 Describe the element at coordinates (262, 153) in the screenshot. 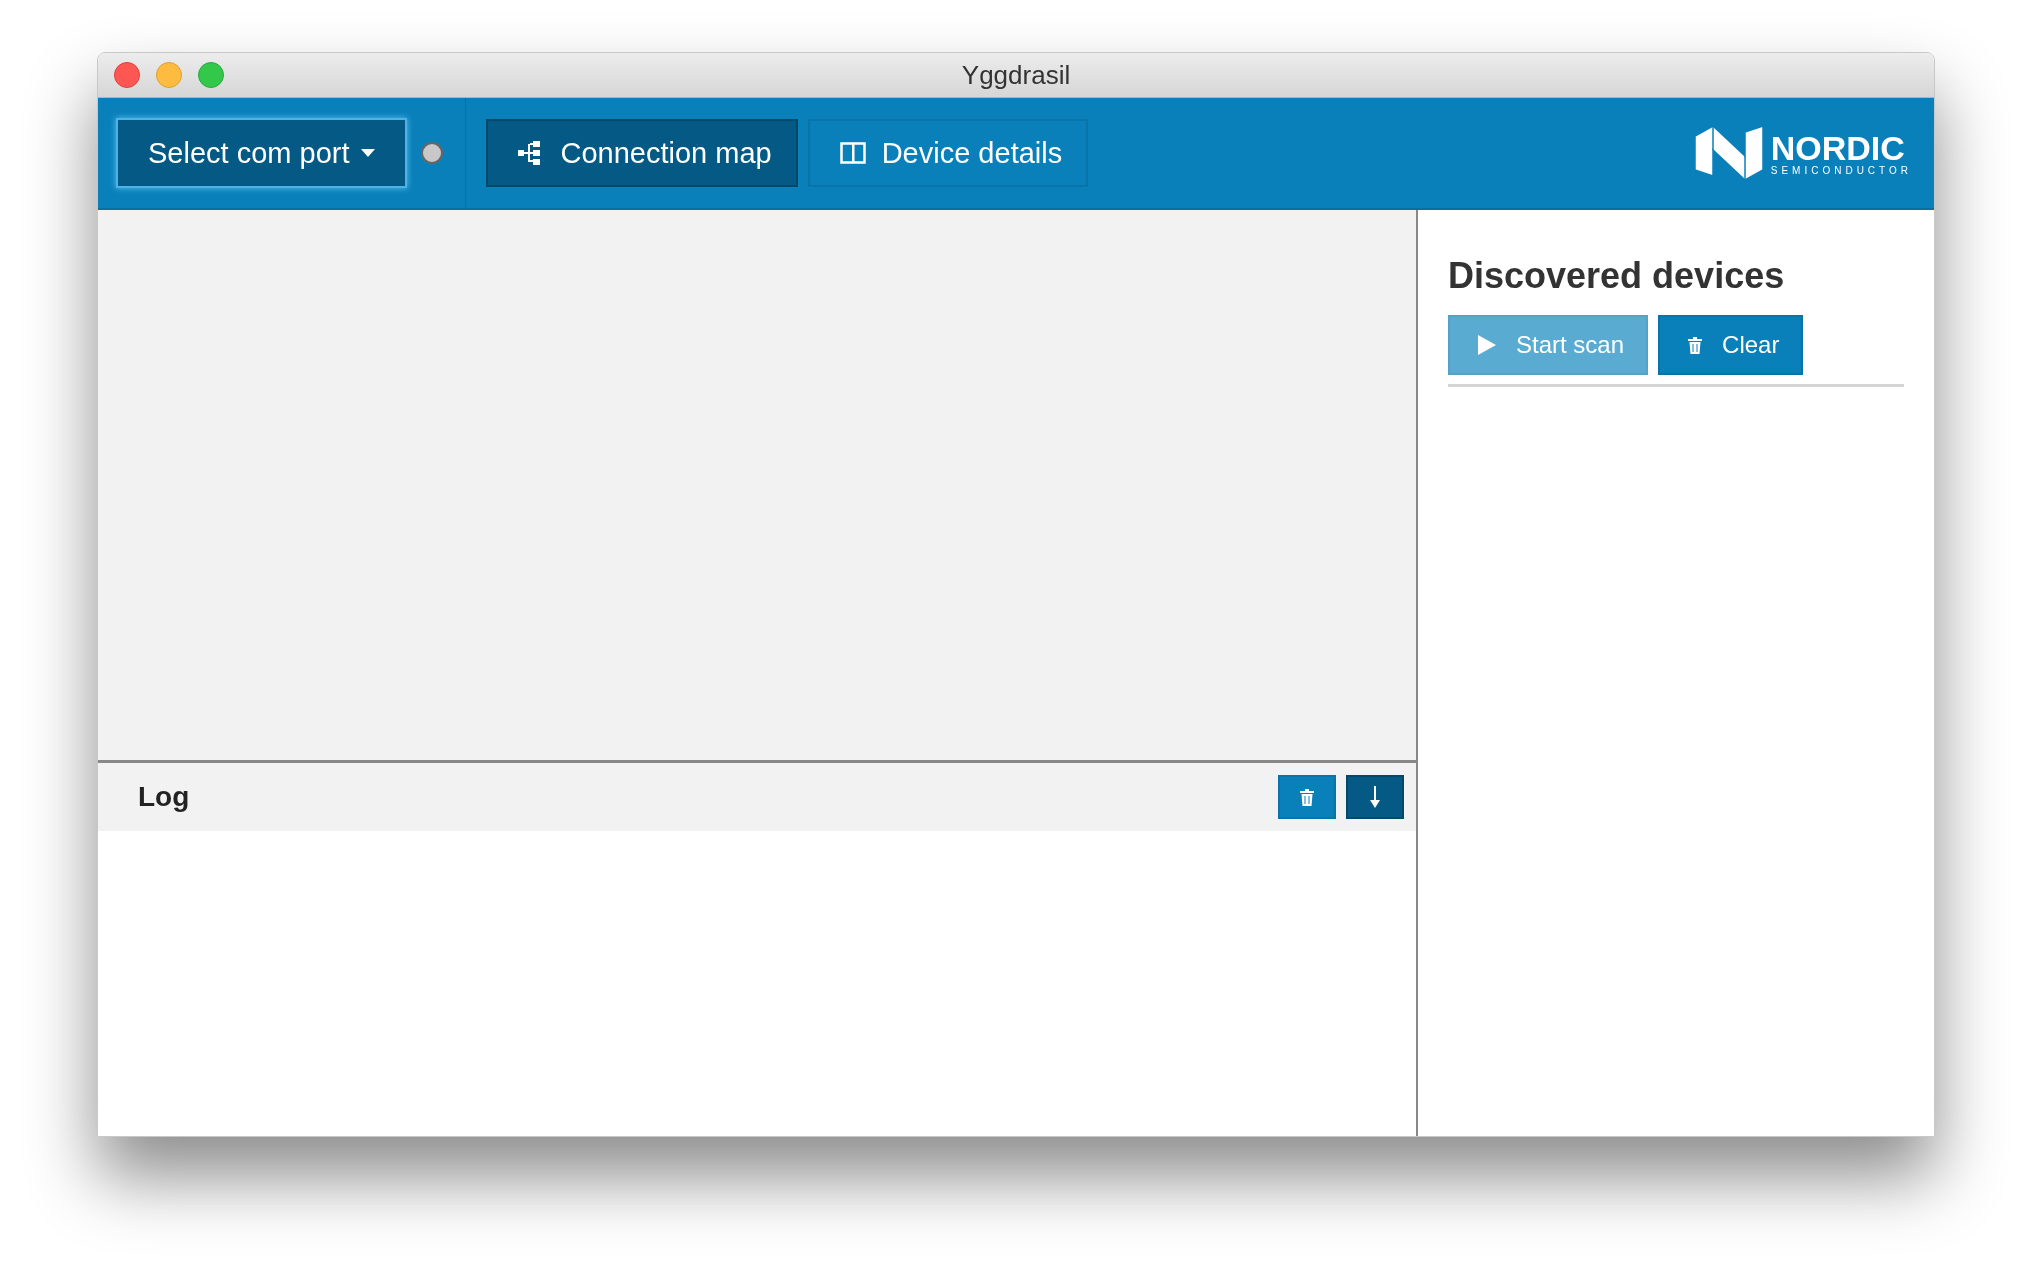

I see `com-port-dropdown: Select com port` at that location.